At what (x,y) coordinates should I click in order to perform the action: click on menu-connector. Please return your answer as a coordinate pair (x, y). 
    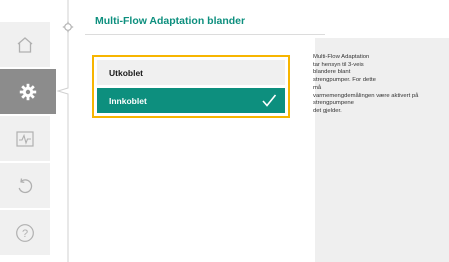
    Looking at the image, I should click on (65, 131).